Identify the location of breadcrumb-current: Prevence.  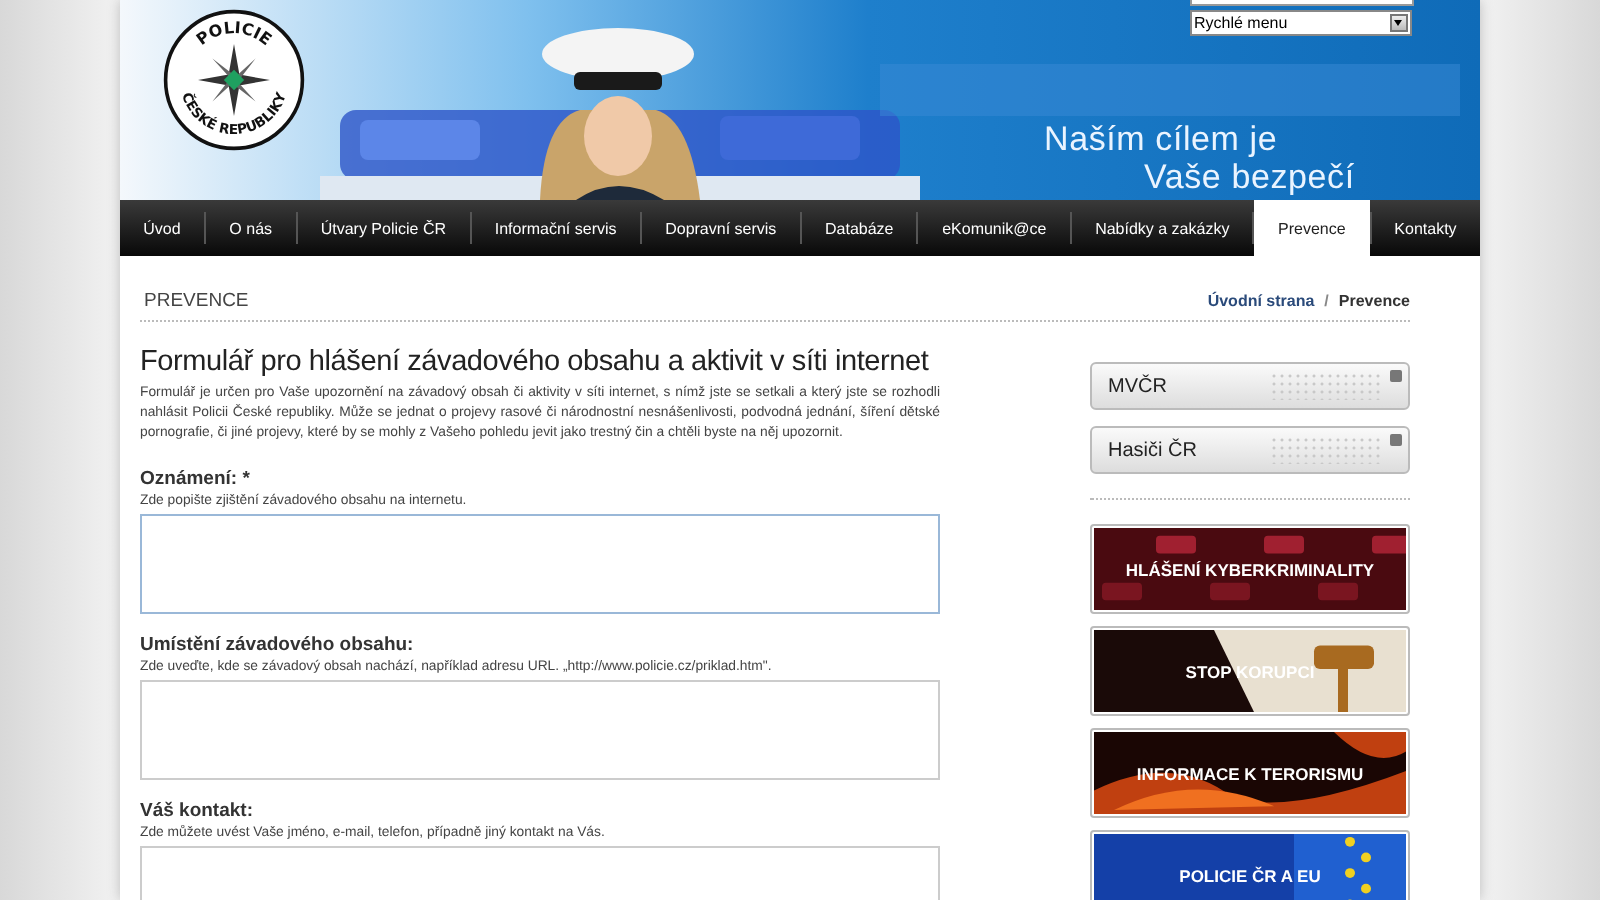
(1374, 300).